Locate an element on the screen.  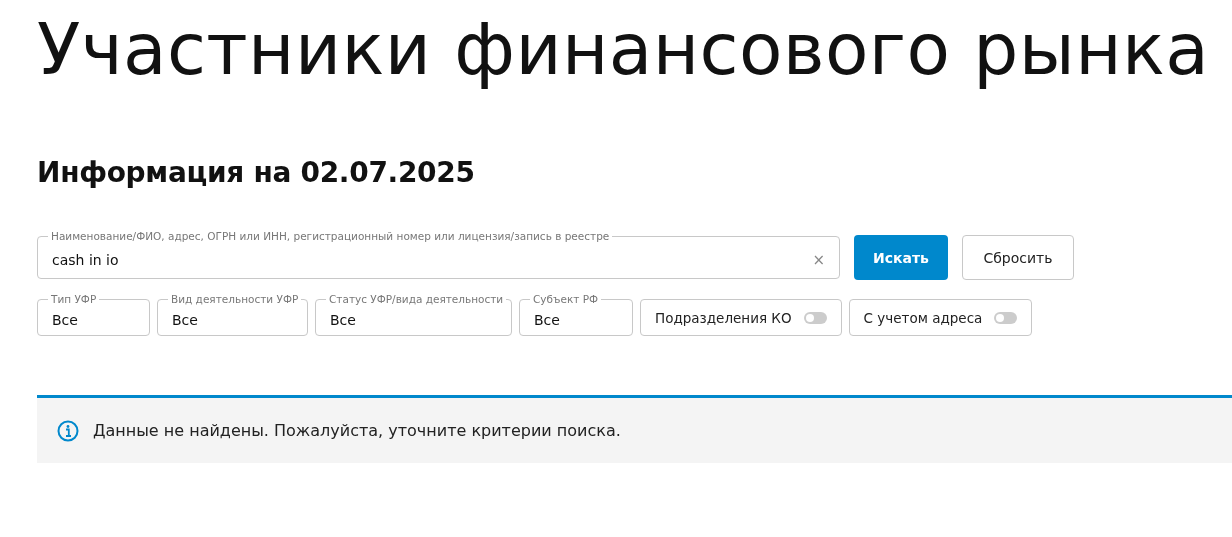
info-icon is located at coordinates (68, 430).